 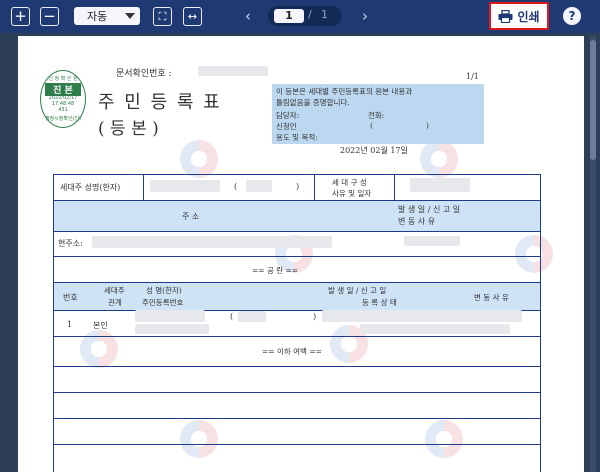 What do you see at coordinates (440, 185) in the screenshot?
I see `redacted-composition` at bounding box center [440, 185].